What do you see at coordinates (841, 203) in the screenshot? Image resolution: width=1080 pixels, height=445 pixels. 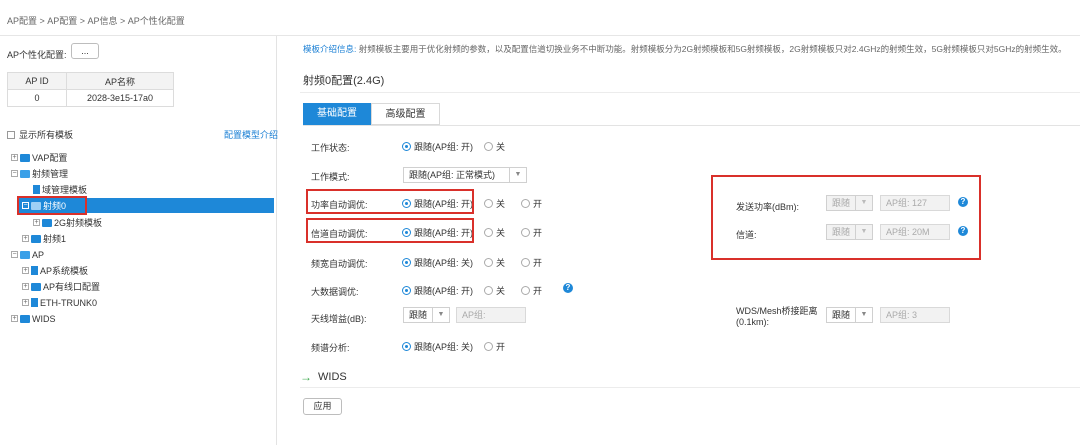 I see `tx-power-select: 跟随` at bounding box center [841, 203].